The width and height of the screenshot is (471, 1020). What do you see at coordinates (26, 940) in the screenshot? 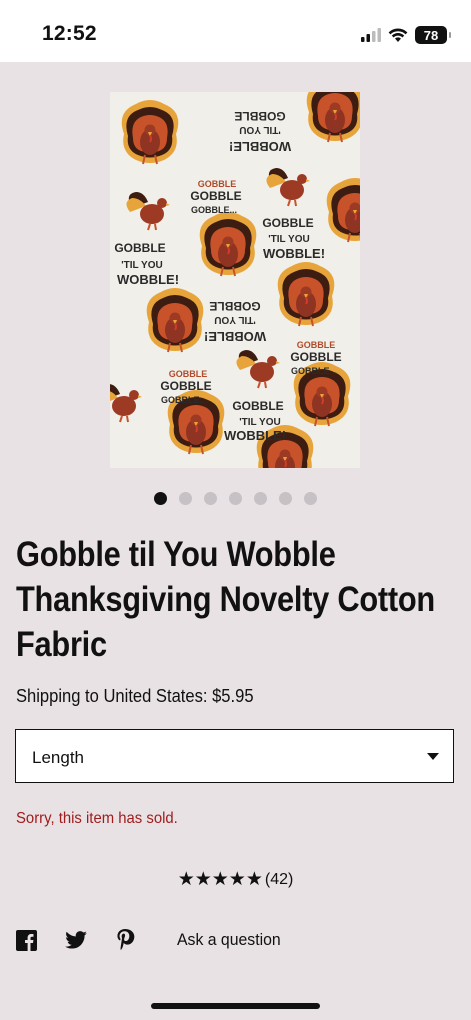
I see `facebook-icon` at bounding box center [26, 940].